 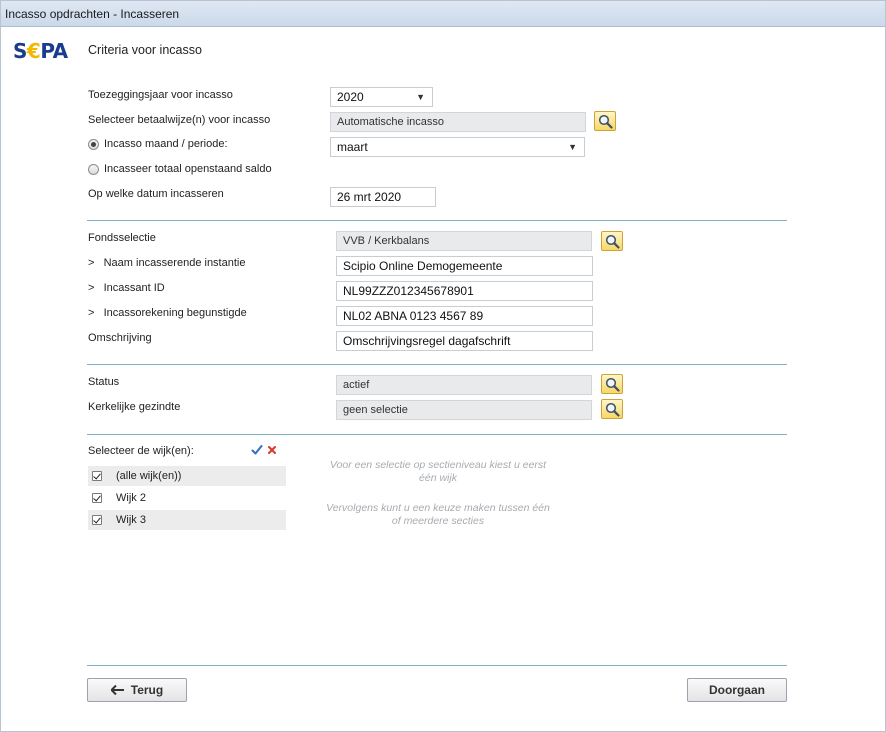 What do you see at coordinates (383, 197) in the screenshot?
I see `date-input: 26 mrt 2020` at bounding box center [383, 197].